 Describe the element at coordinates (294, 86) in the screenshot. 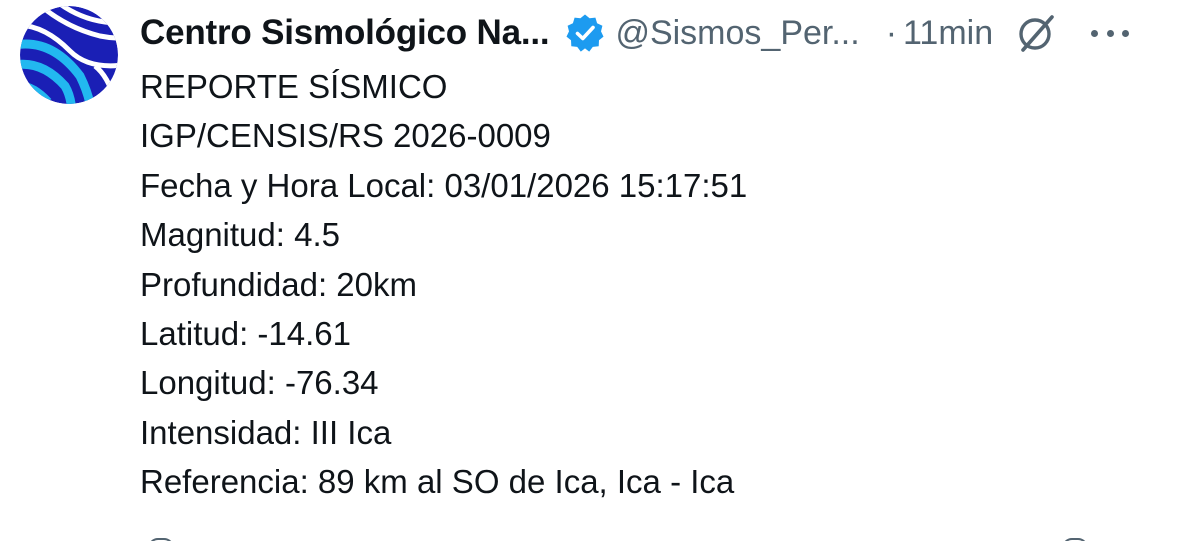

I see `tweet-line: REPORTE SÍSMICO` at that location.